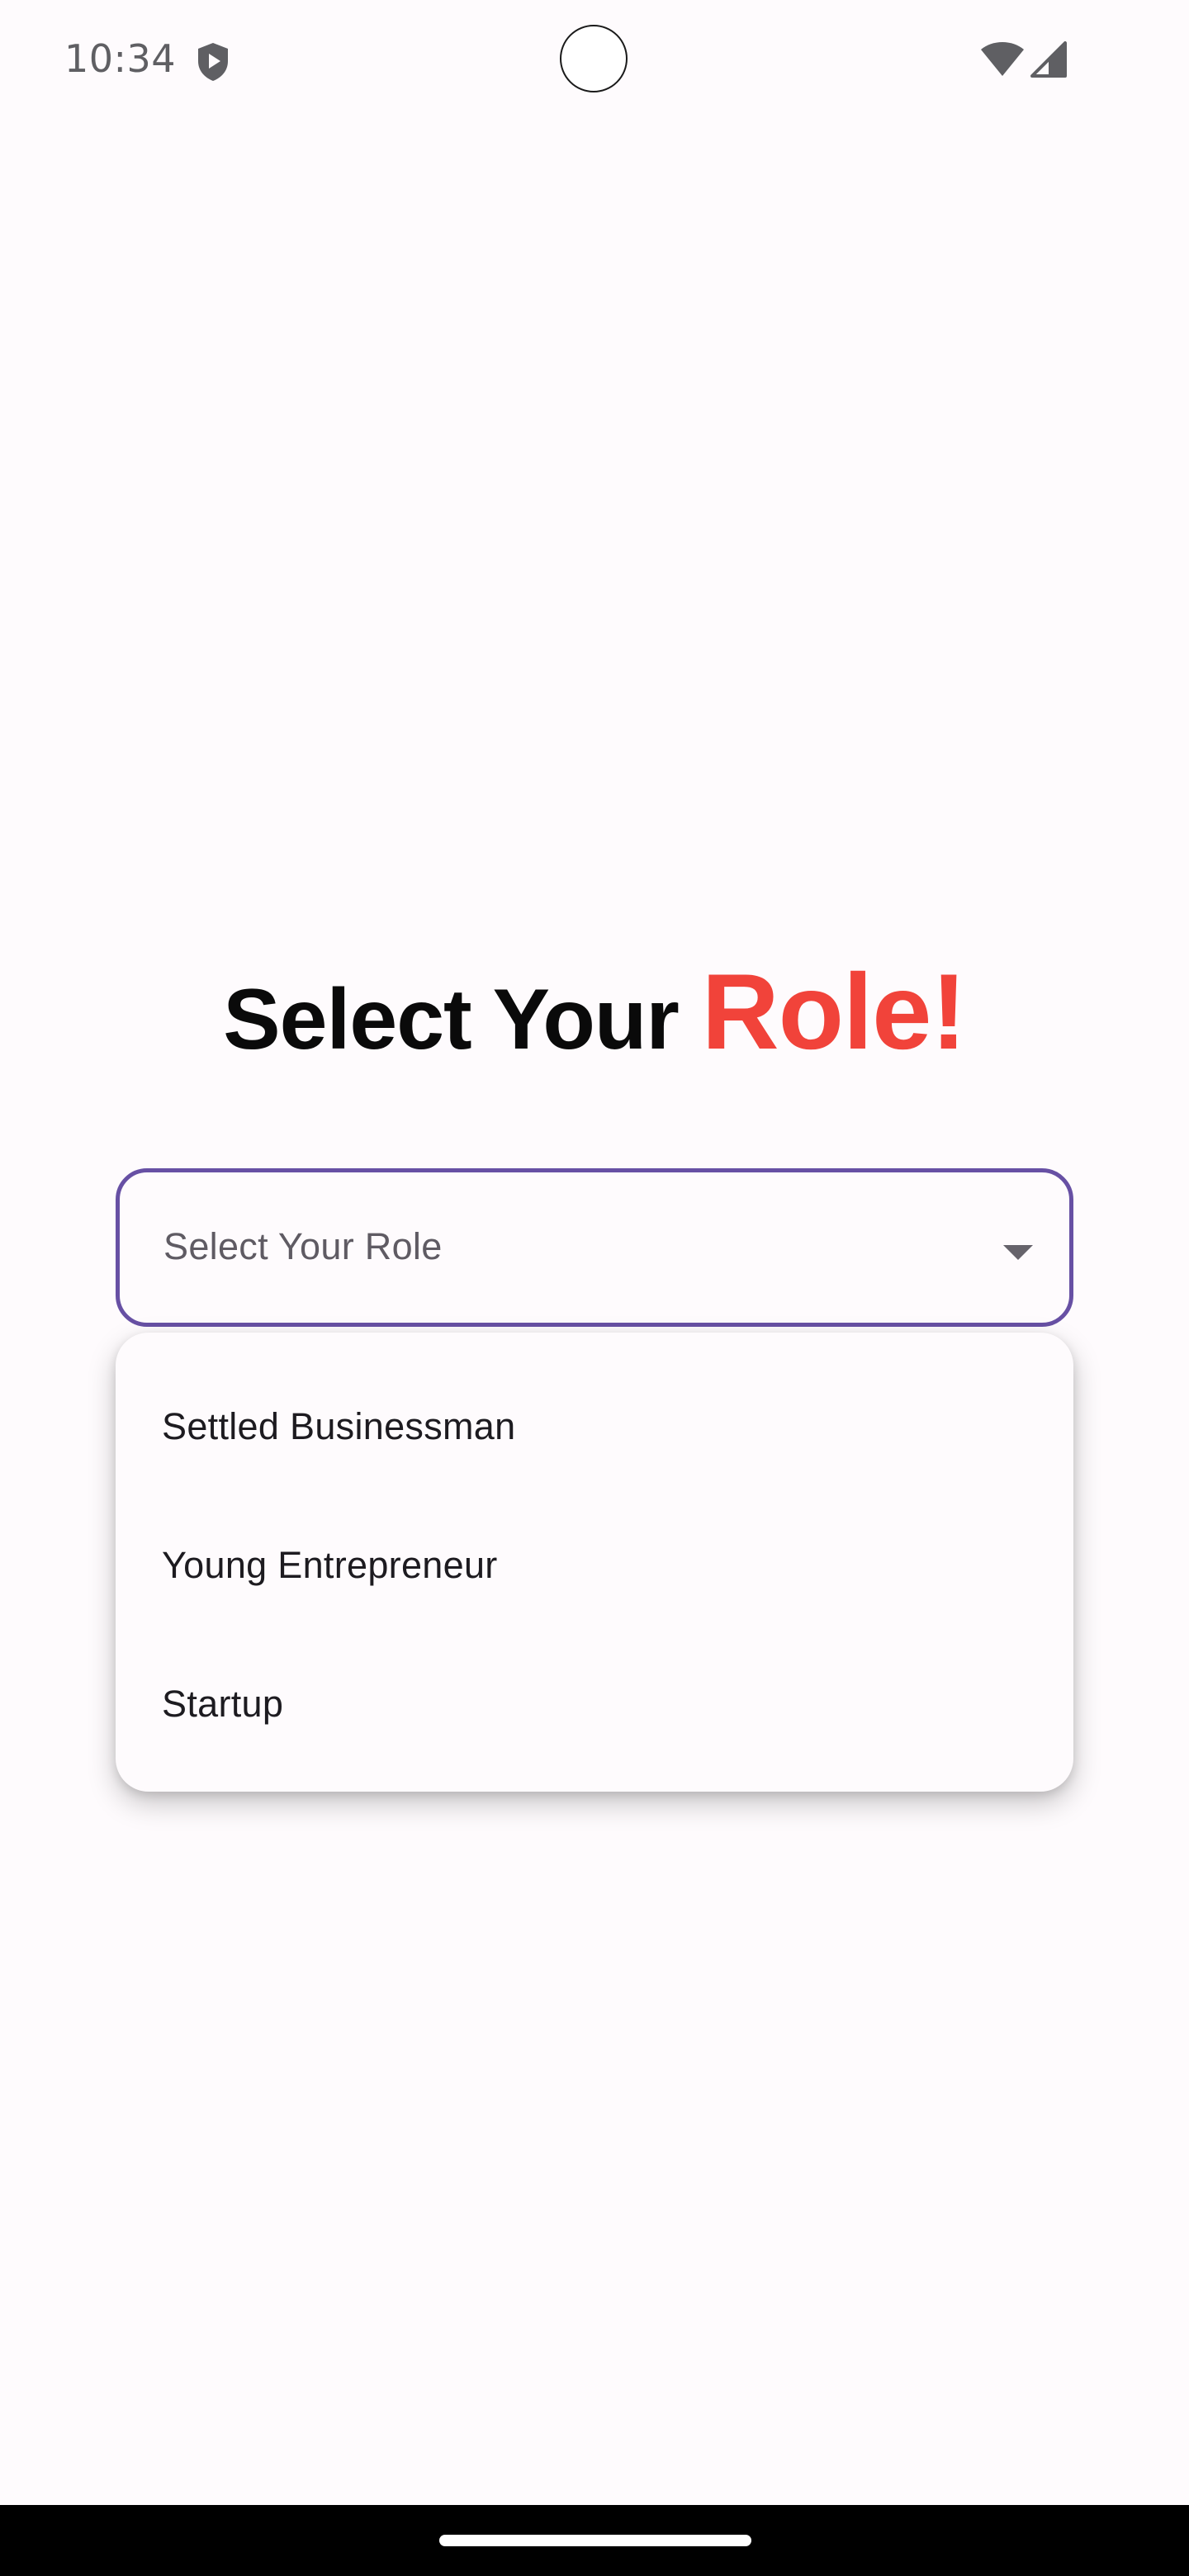 The height and width of the screenshot is (2576, 1189). I want to click on menu-item-settled-businessman: Settled Businessman, so click(594, 1426).